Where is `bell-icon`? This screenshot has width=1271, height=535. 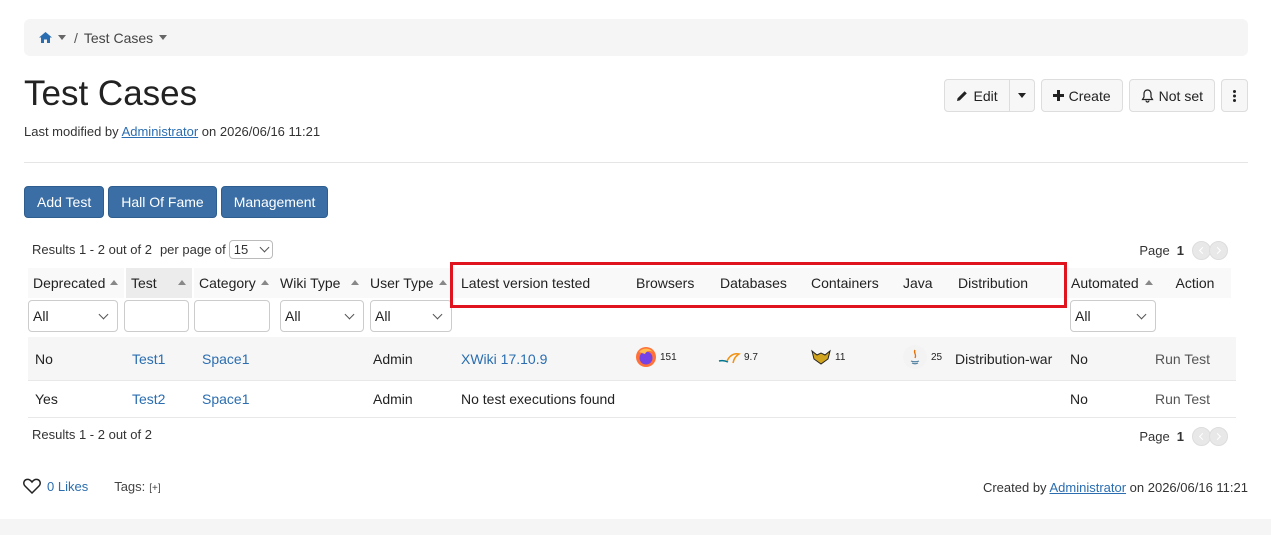
bell-icon is located at coordinates (1147, 95).